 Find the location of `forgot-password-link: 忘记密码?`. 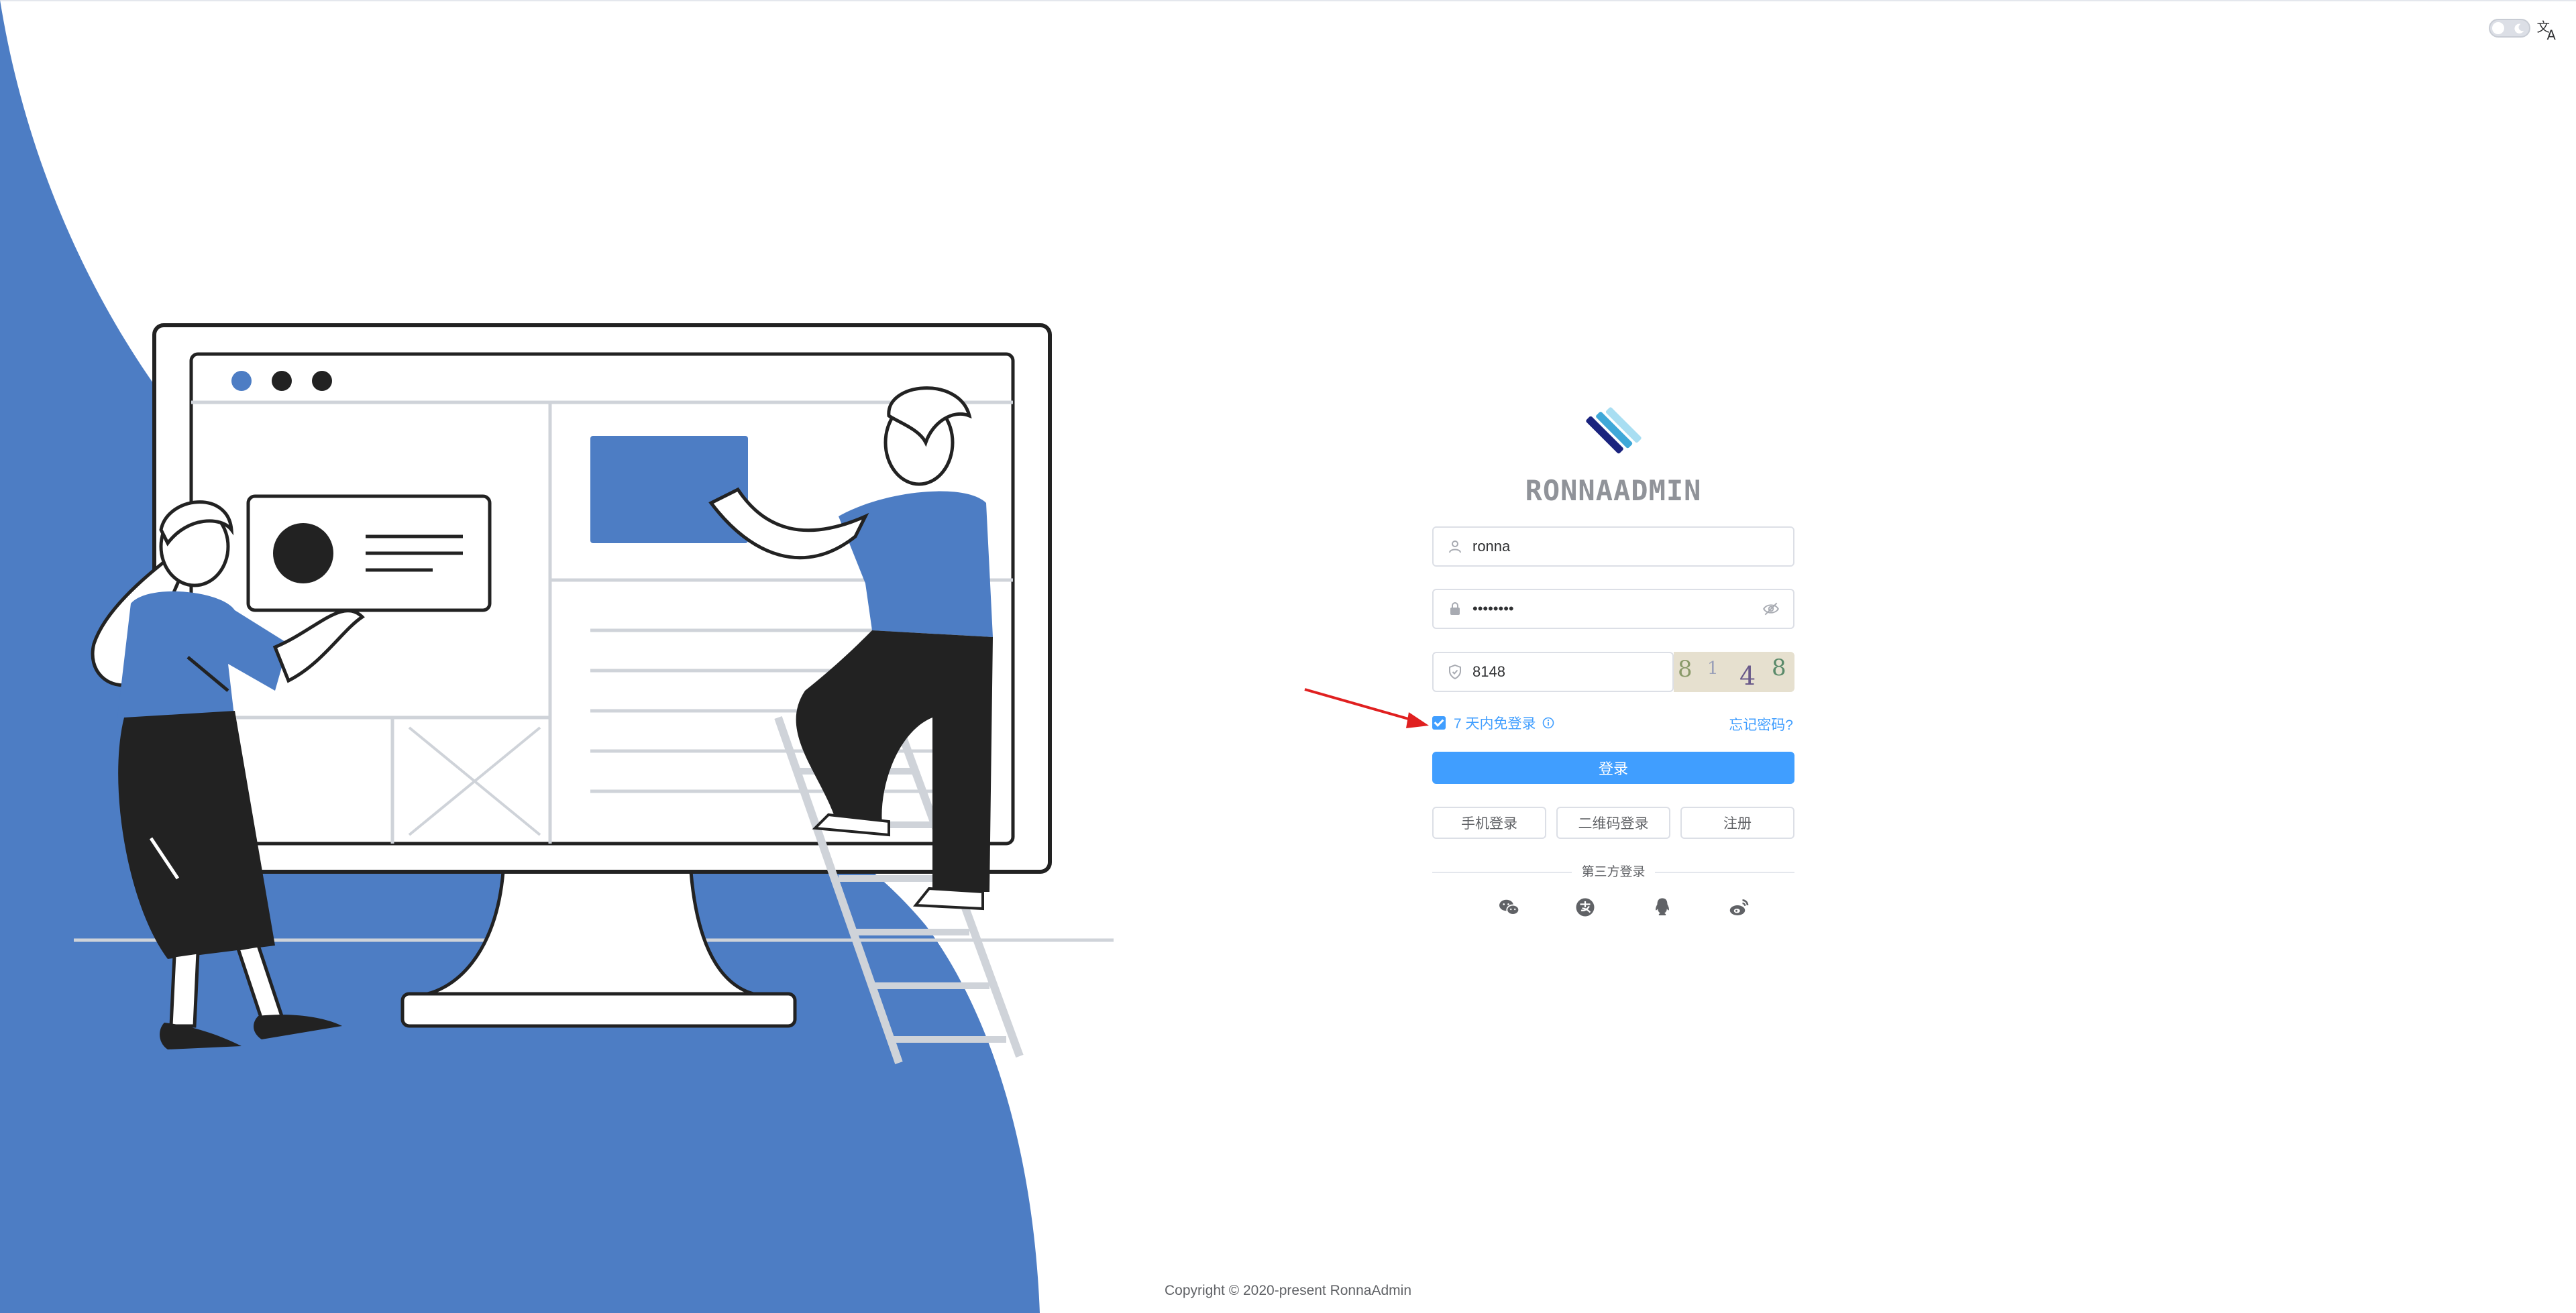

forgot-password-link: 忘记密码? is located at coordinates (1761, 724).